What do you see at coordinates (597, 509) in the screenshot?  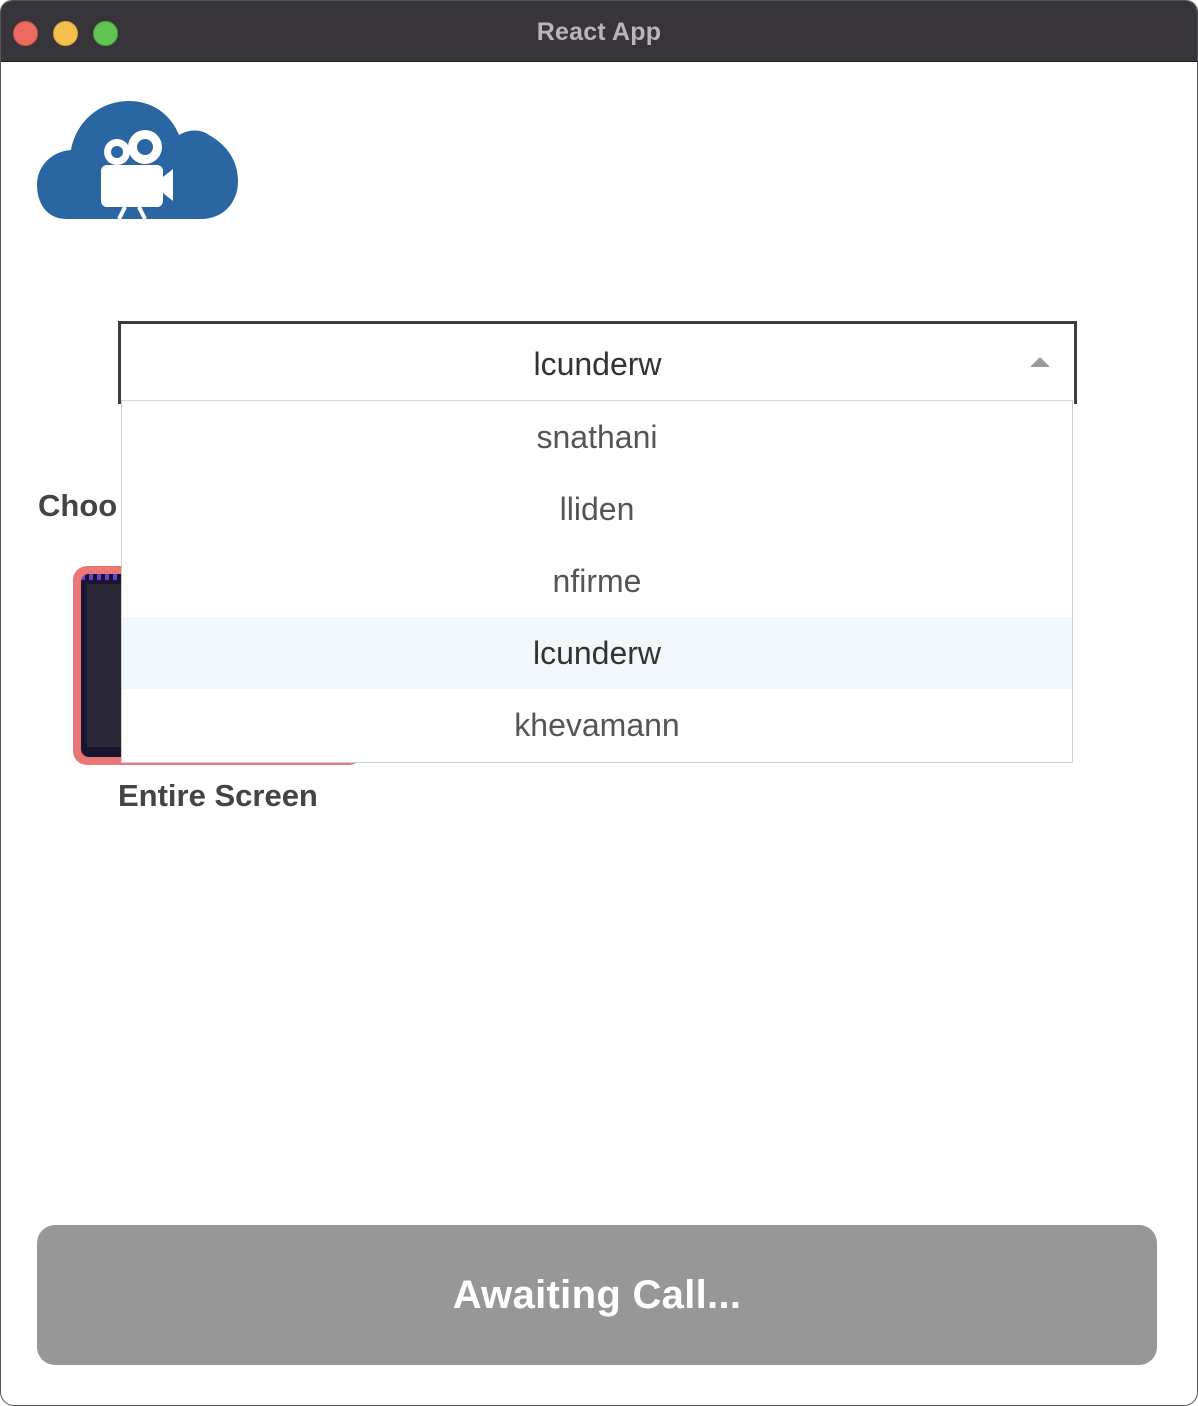 I see `menu-option-lliden: lliden` at bounding box center [597, 509].